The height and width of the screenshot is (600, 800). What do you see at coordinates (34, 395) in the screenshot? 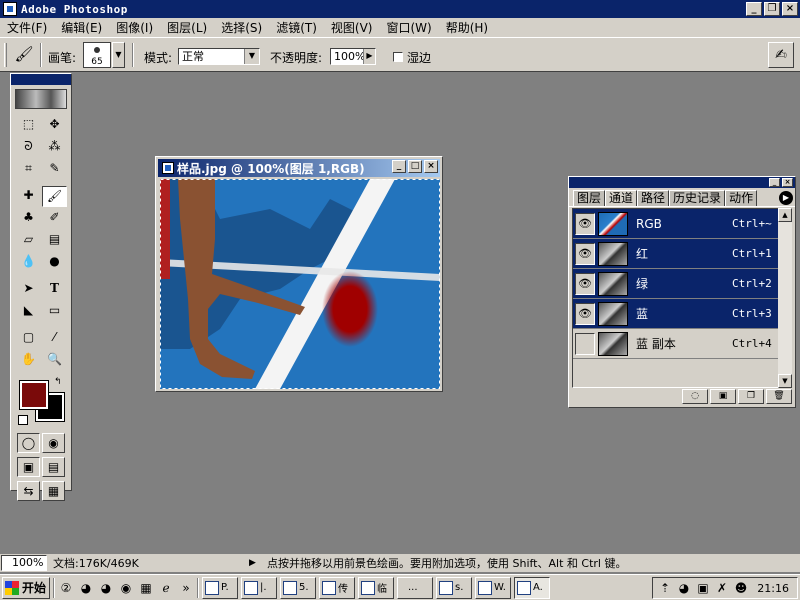
I see `foreground-color-swatch` at bounding box center [34, 395].